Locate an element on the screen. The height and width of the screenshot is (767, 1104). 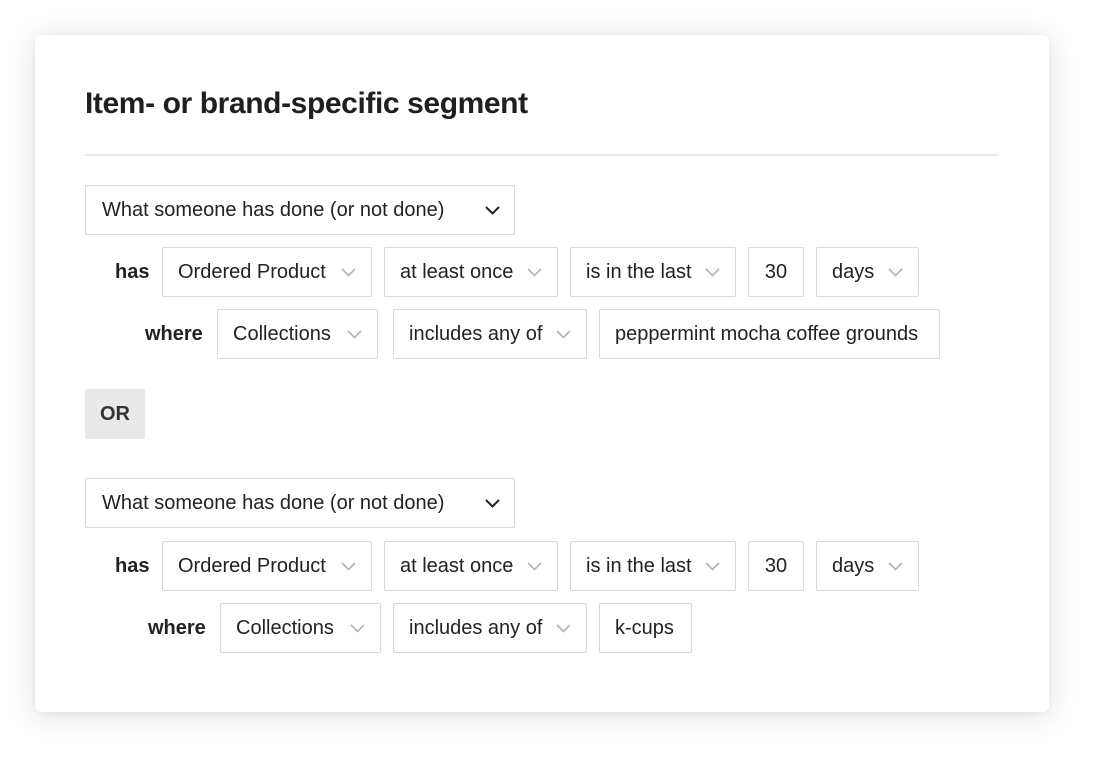
time-unit-select-2: days is located at coordinates (867, 566).